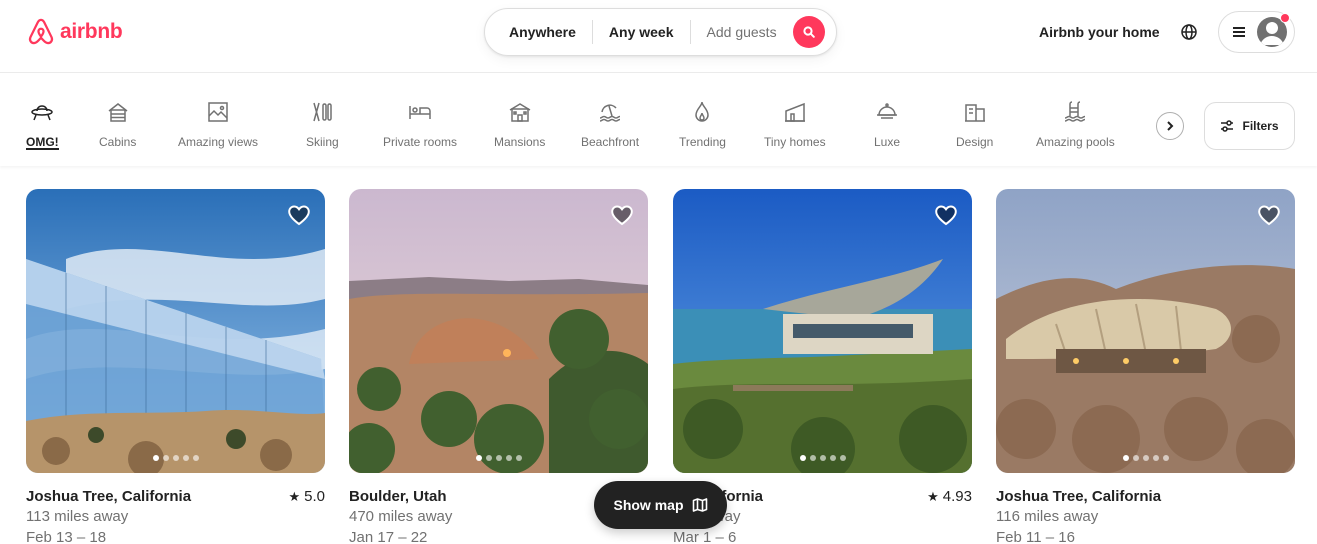 Image resolution: width=1317 pixels, height=544 pixels. Describe the element at coordinates (1260, 126) in the screenshot. I see `filters-label: Filters` at that location.